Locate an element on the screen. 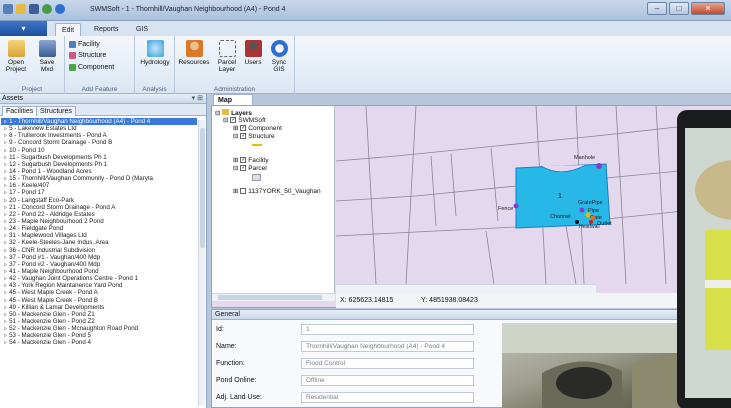 This screenshot has width=731, height=408. tab-edit: Edit is located at coordinates (68, 29).